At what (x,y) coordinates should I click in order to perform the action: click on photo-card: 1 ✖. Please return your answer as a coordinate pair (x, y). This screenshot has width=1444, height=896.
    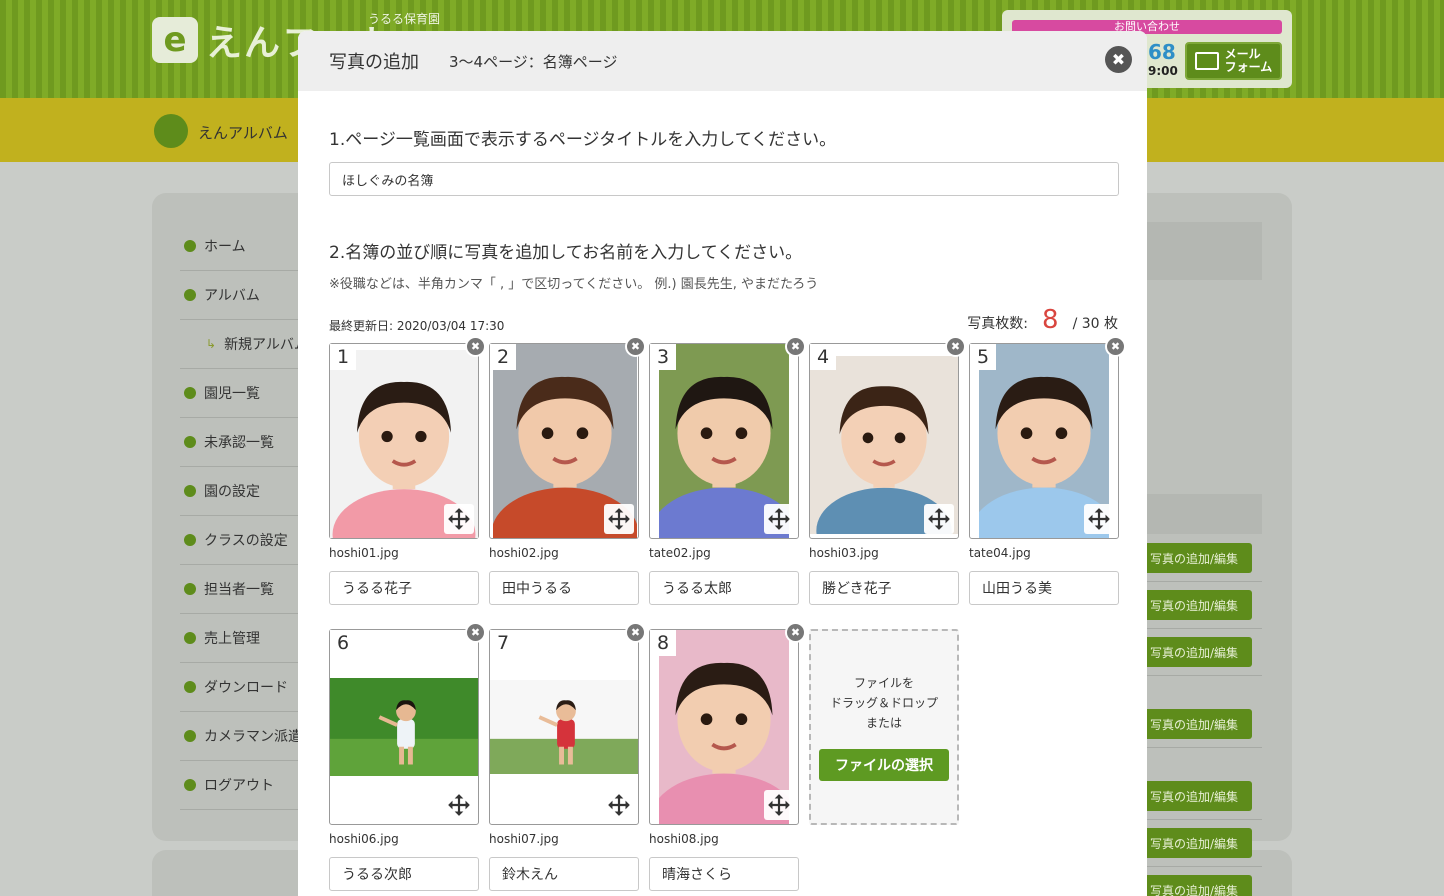
    Looking at the image, I should click on (407, 437).